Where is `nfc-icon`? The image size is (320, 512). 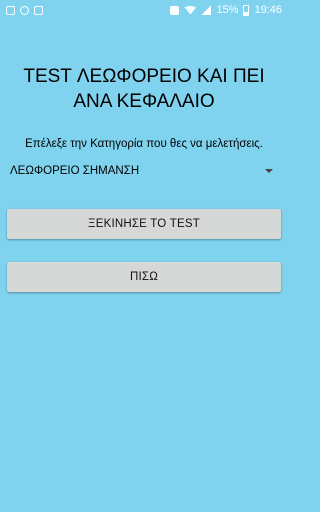 nfc-icon is located at coordinates (175, 10).